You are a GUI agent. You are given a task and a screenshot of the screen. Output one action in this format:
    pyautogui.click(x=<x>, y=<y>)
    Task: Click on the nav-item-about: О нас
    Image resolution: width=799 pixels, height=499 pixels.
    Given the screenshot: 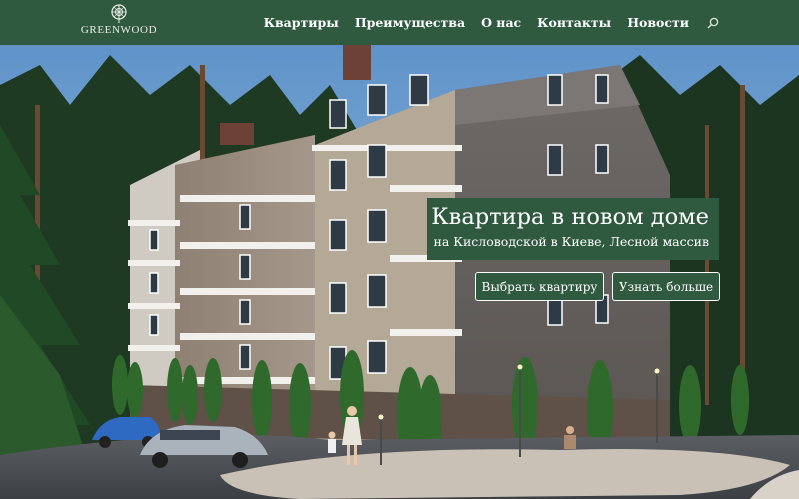 What is the action you would take?
    pyautogui.click(x=501, y=22)
    